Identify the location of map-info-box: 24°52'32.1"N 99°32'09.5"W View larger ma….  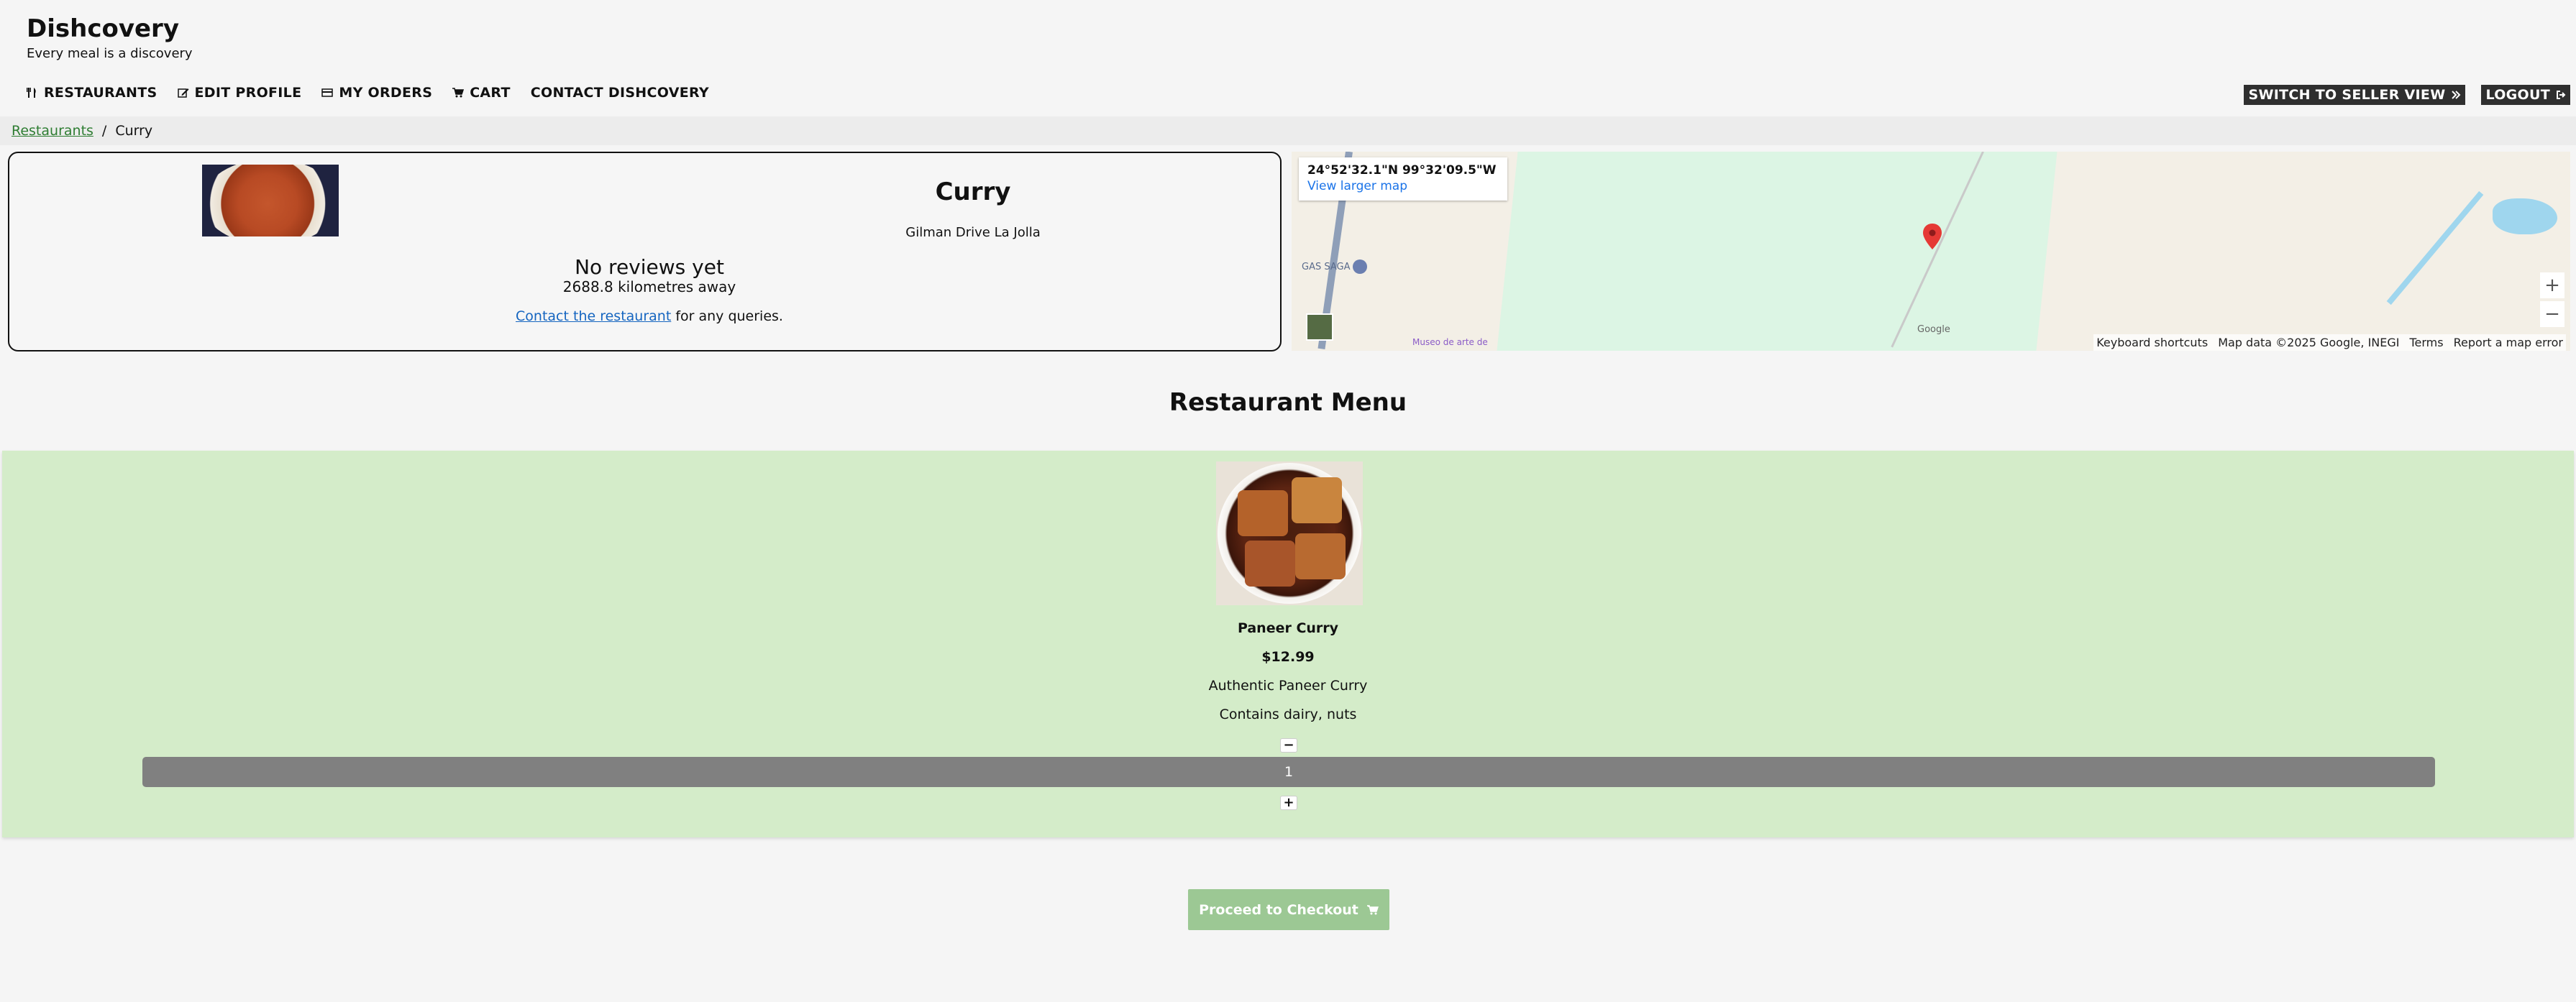
(1403, 179).